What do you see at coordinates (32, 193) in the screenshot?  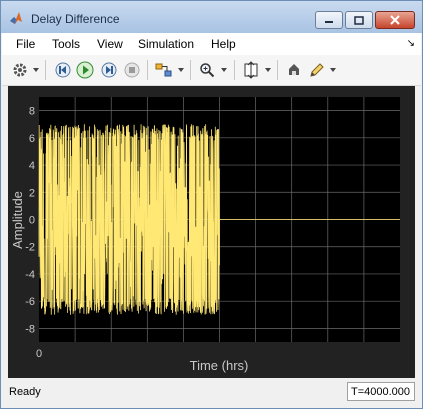 I see `y-tick-label: 2` at bounding box center [32, 193].